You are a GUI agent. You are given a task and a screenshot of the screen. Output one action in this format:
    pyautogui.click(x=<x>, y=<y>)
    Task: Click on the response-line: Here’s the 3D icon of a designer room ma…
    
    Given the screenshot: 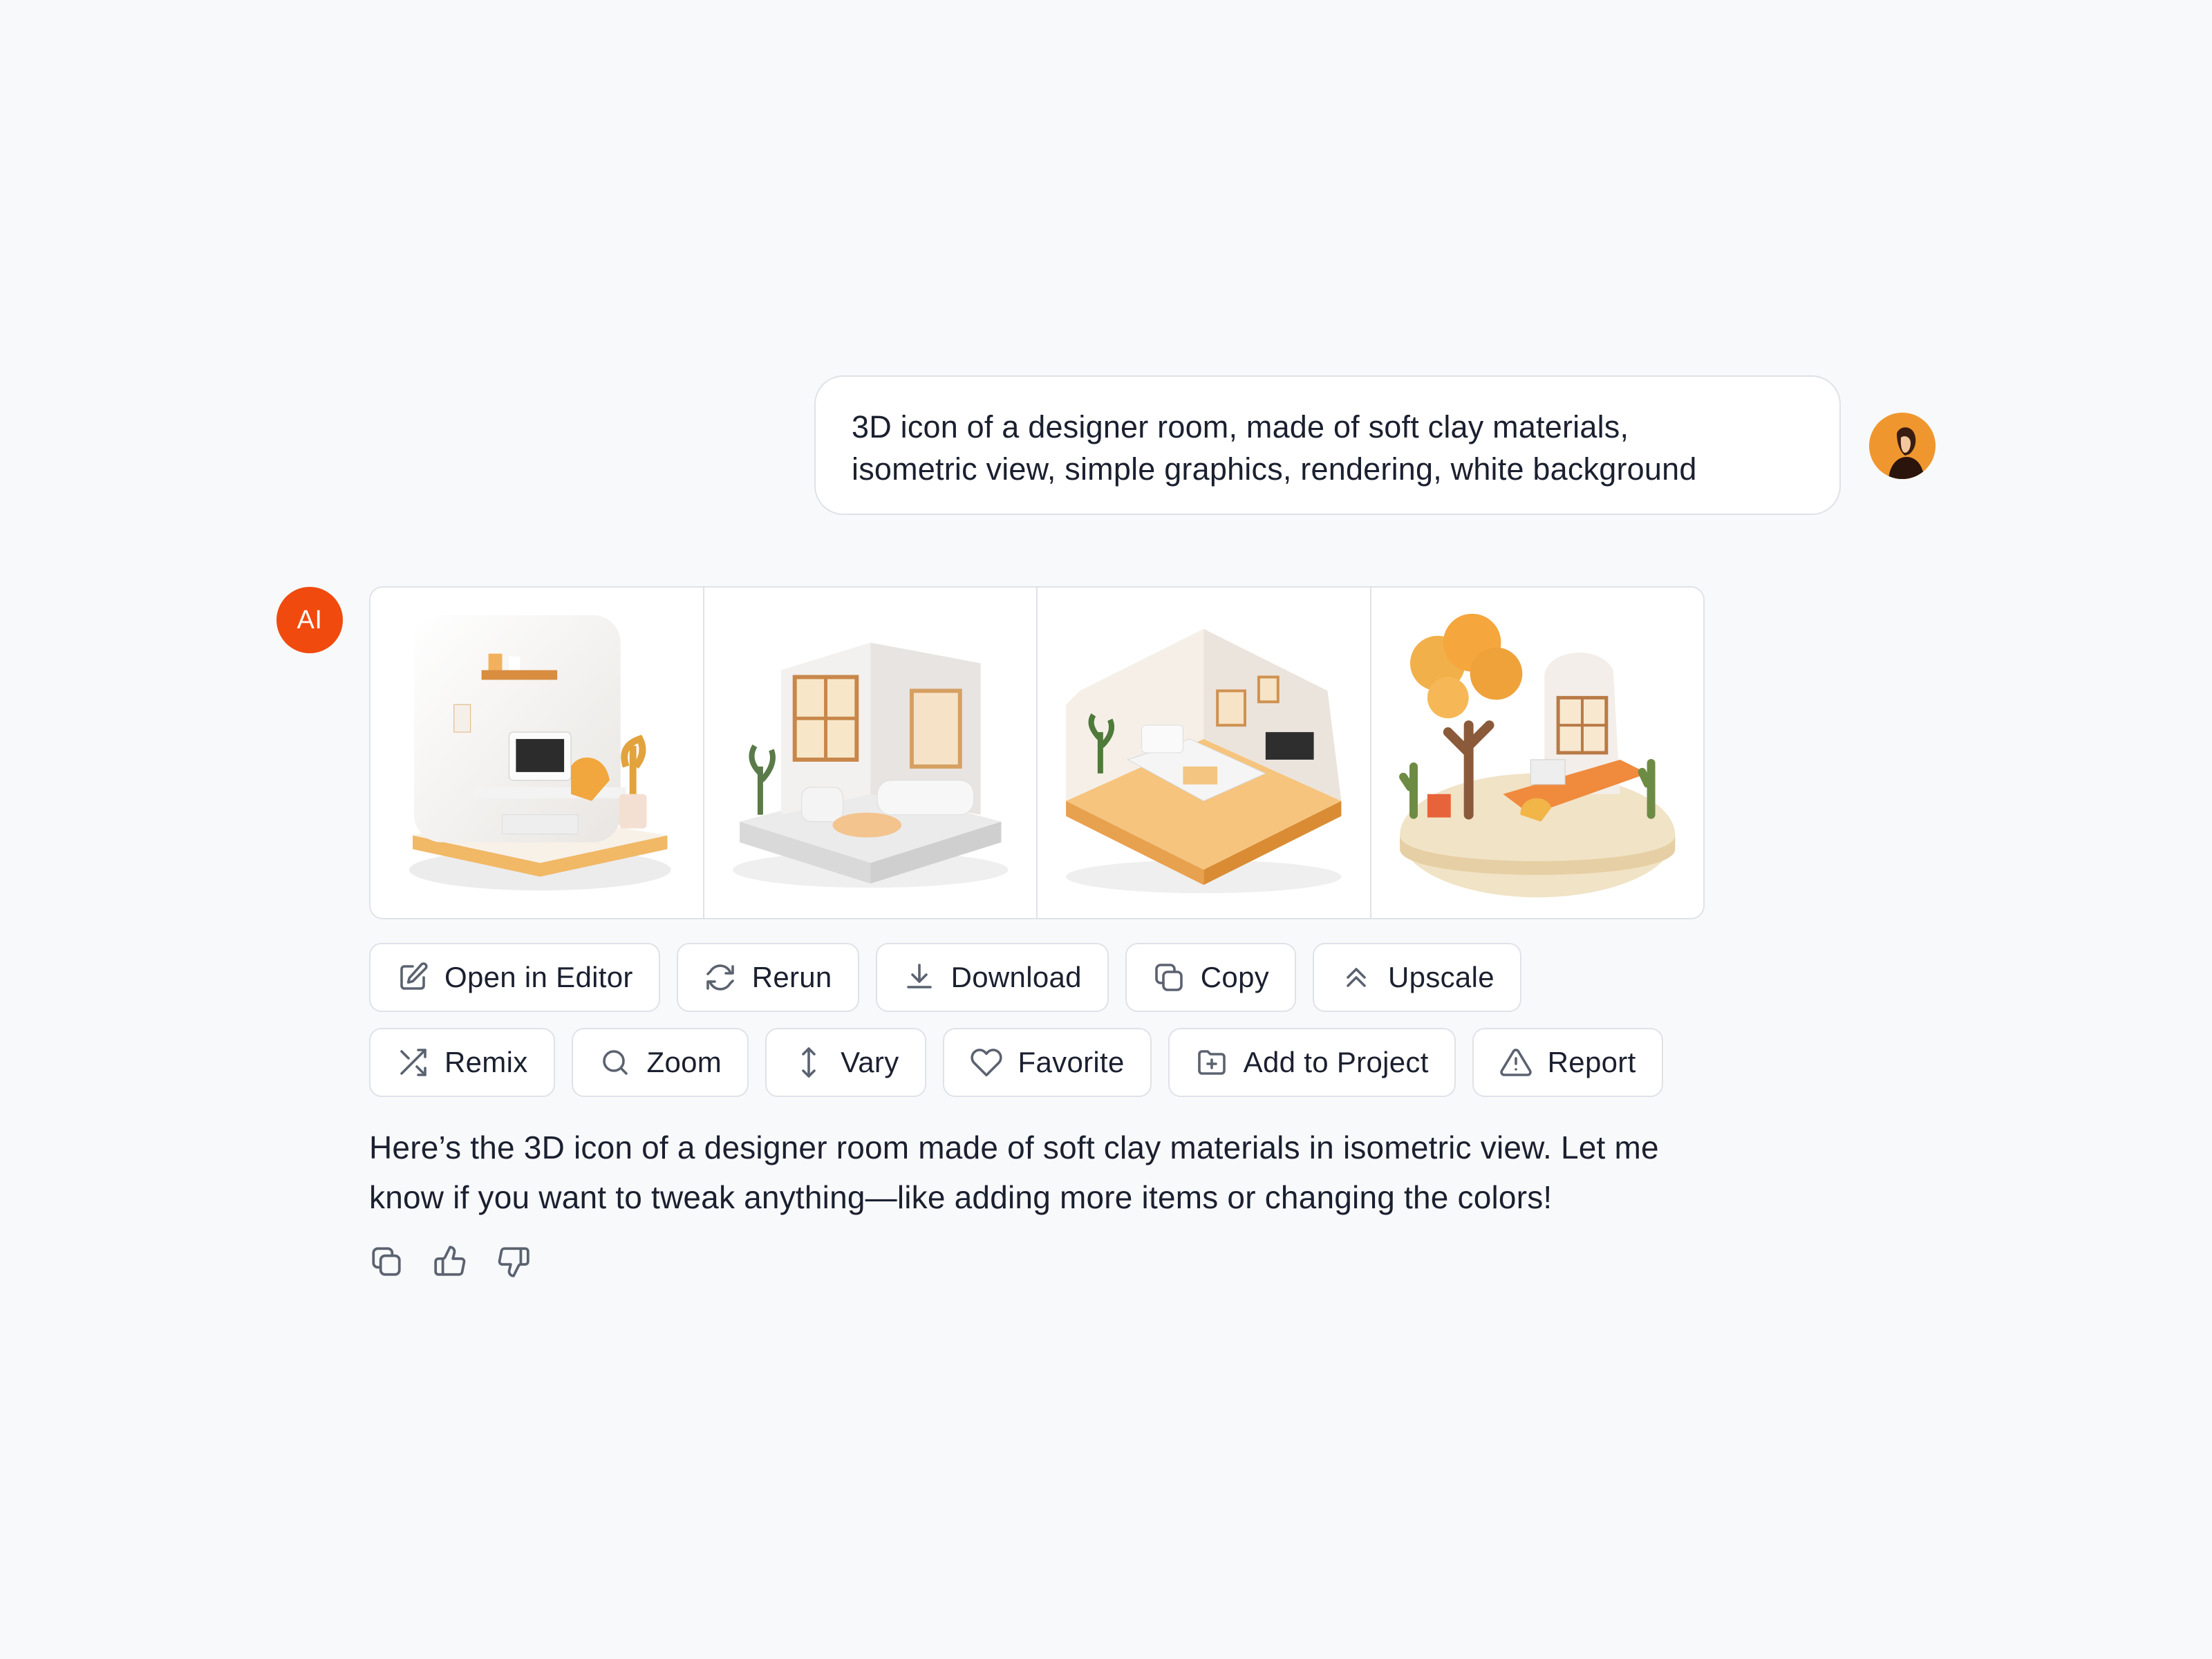 What is the action you would take?
    pyautogui.click(x=1014, y=1147)
    